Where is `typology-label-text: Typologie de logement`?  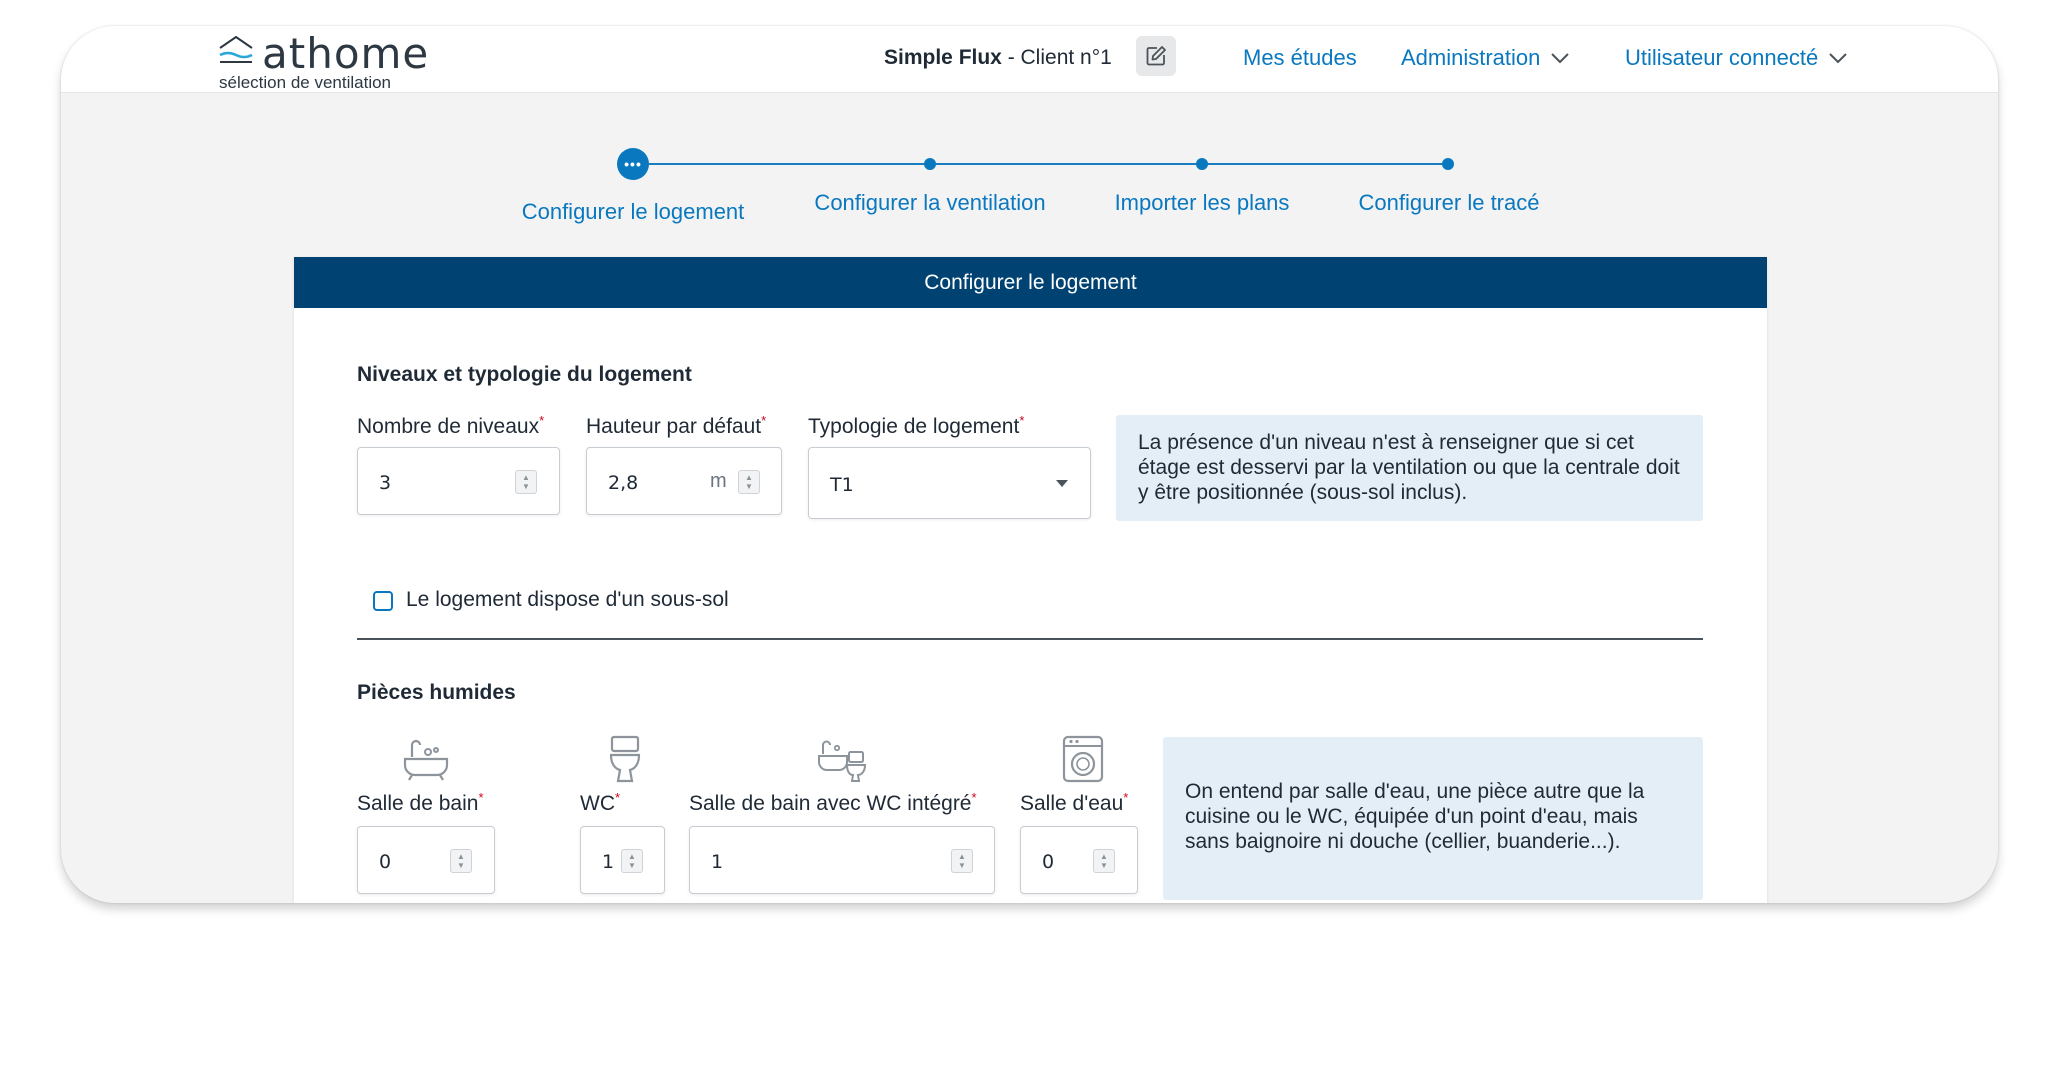 typology-label-text: Typologie de logement is located at coordinates (914, 426).